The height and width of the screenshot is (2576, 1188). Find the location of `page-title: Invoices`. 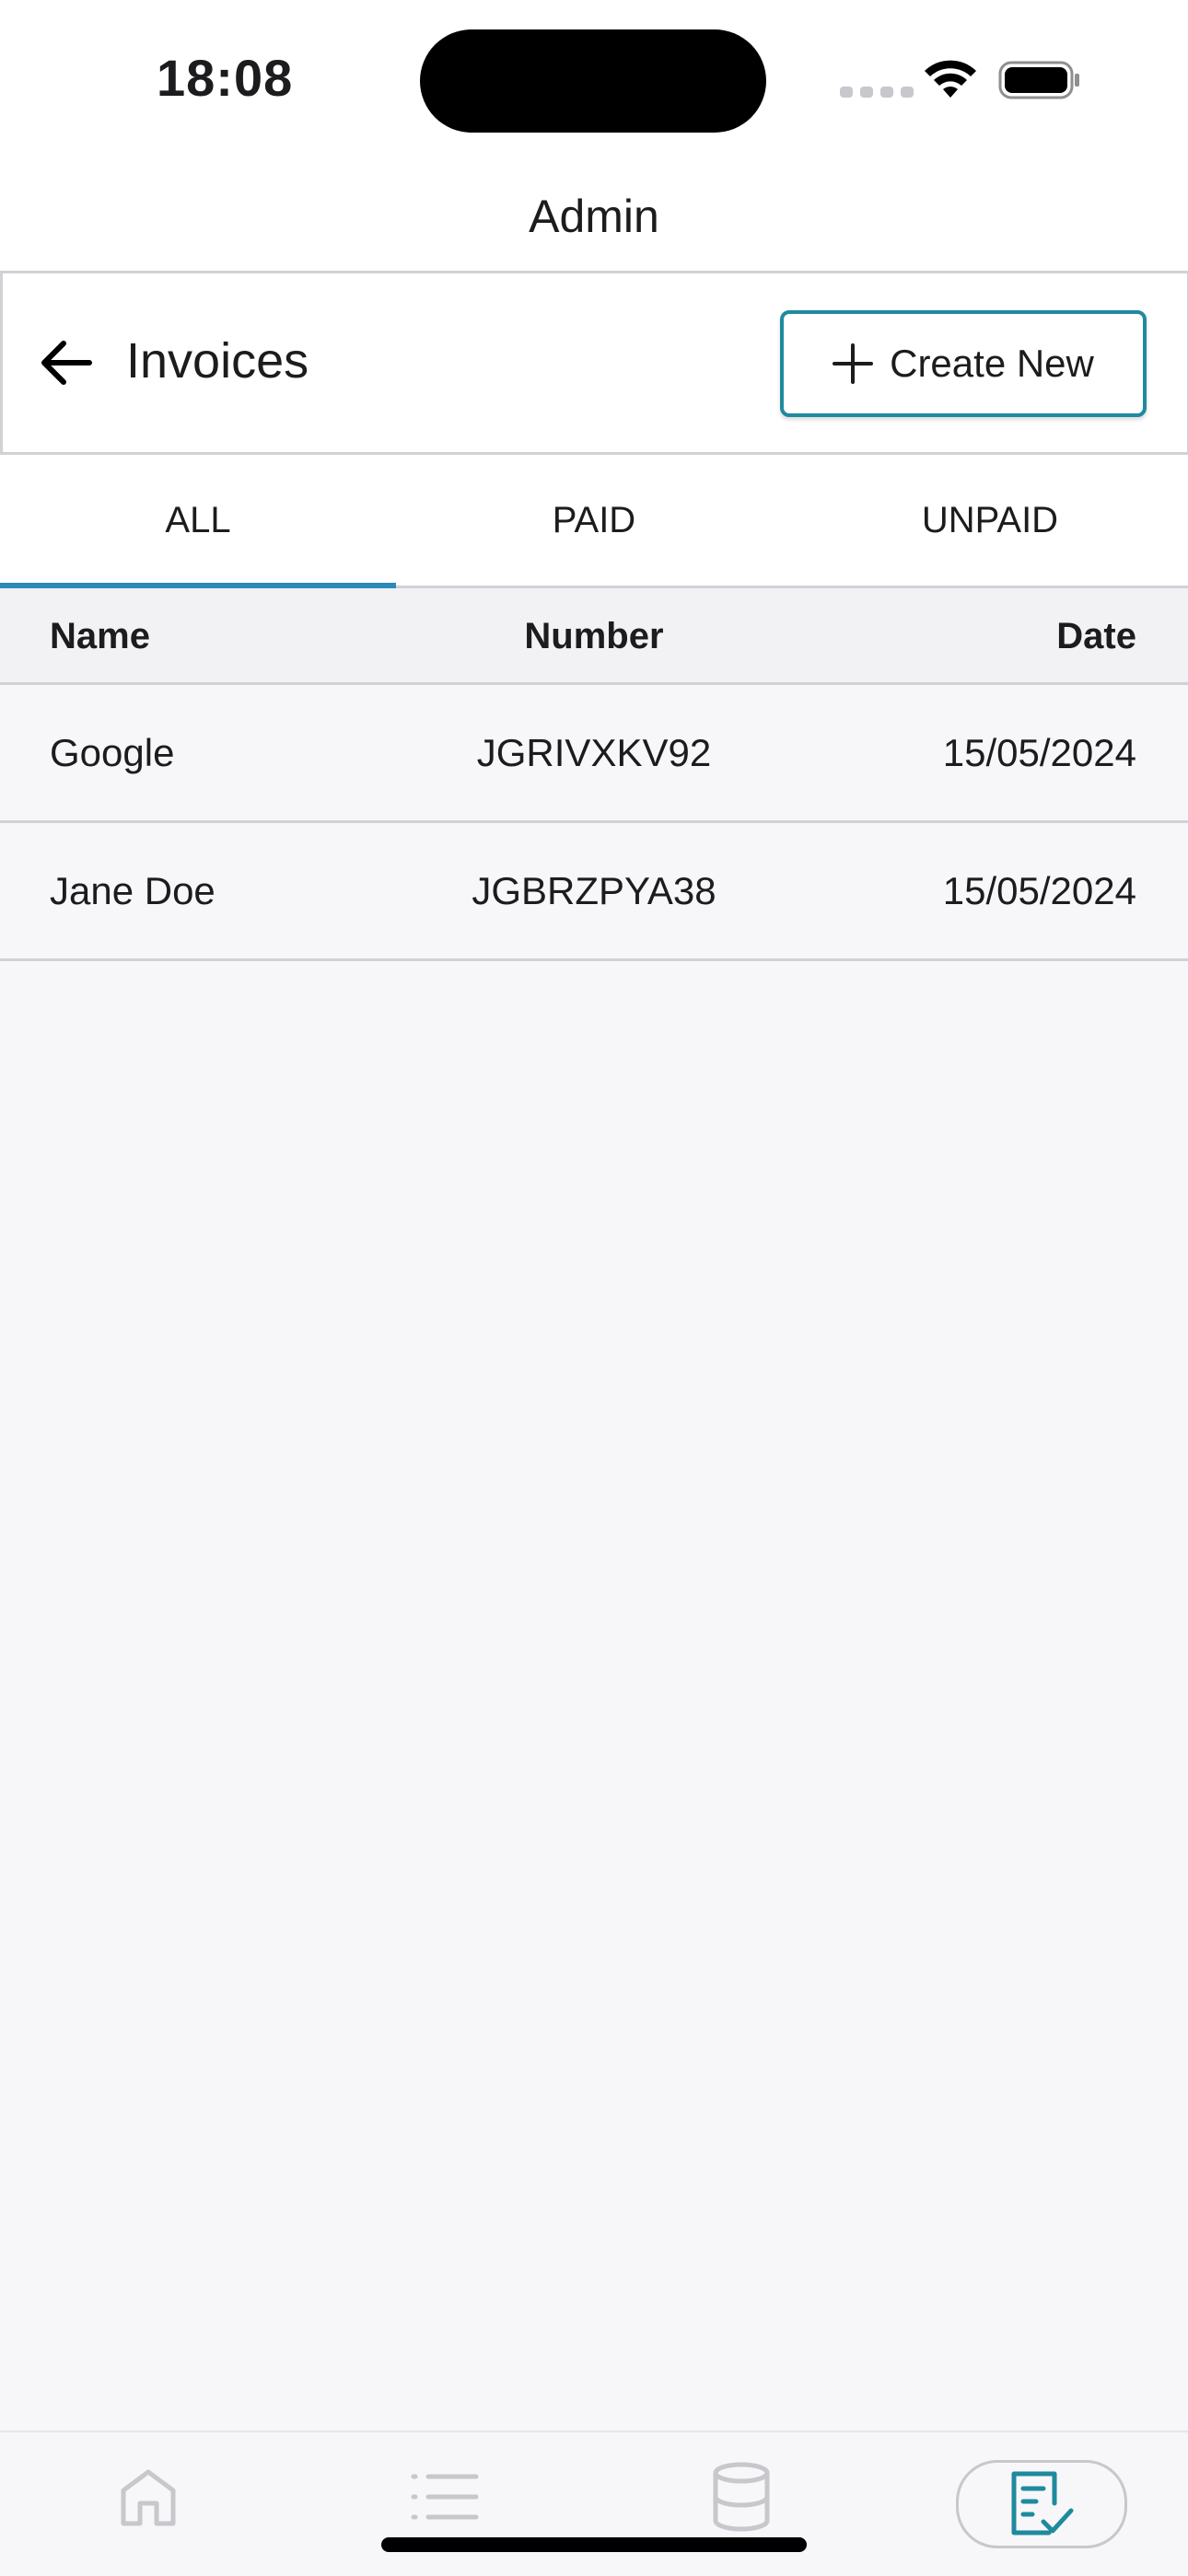

page-title: Invoices is located at coordinates (218, 361).